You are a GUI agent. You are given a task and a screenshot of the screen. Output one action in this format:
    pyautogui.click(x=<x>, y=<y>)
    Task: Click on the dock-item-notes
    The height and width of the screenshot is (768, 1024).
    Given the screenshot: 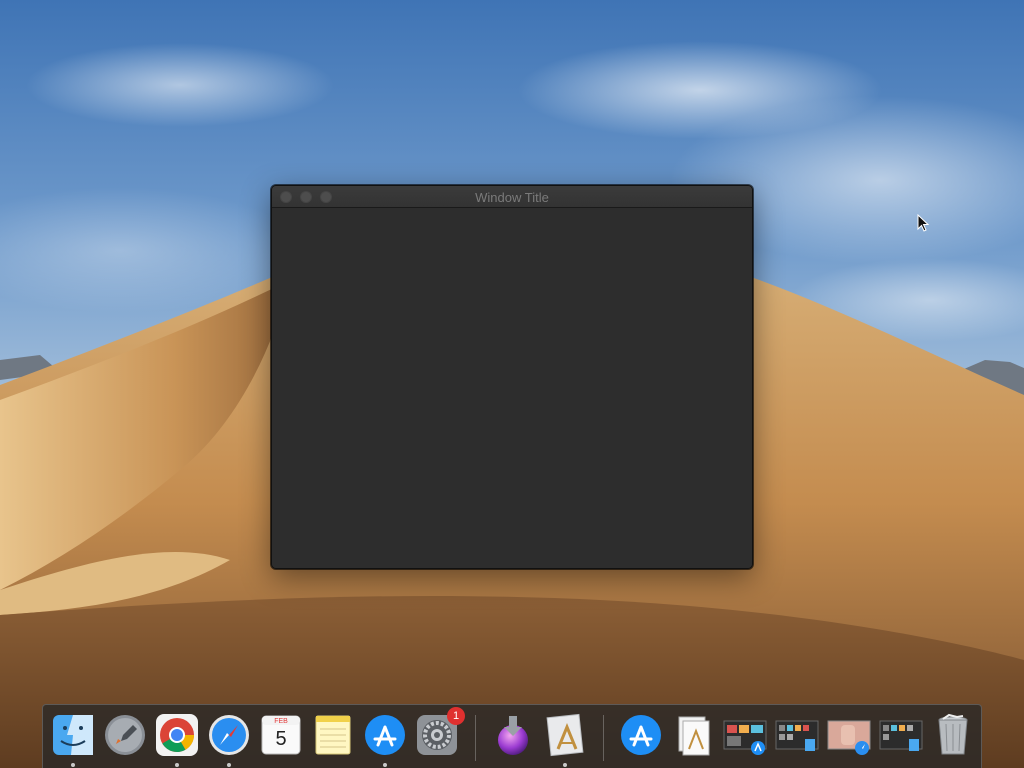 What is the action you would take?
    pyautogui.click(x=333, y=735)
    